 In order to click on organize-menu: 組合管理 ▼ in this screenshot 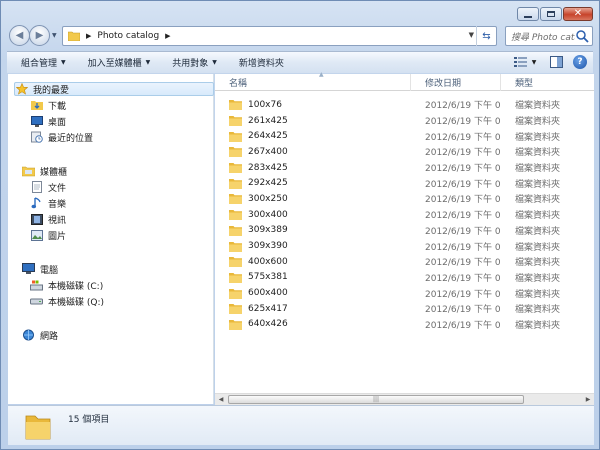, I will do `click(40, 62)`.